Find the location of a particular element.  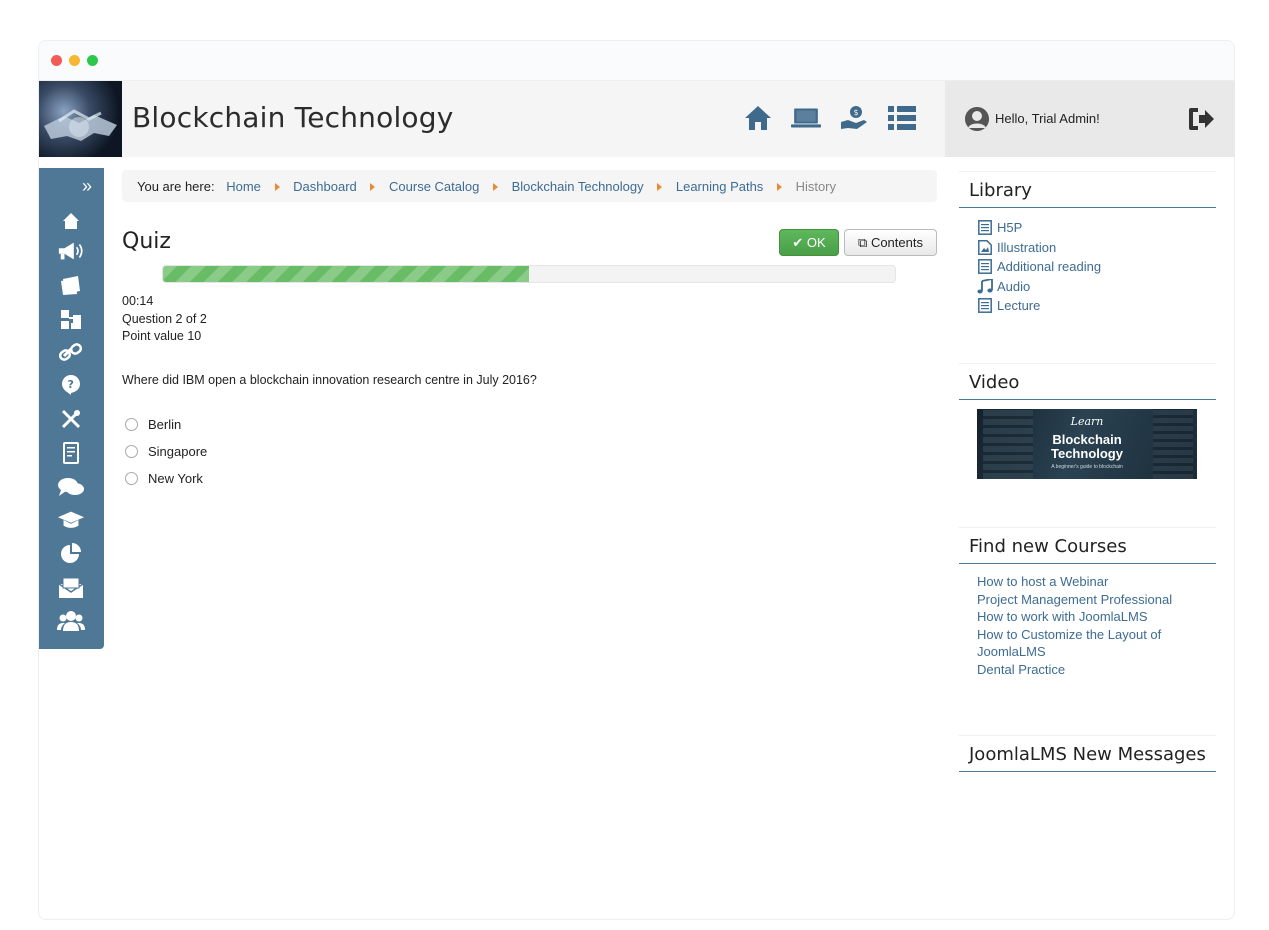

sidebar: » ? is located at coordinates (71, 408).